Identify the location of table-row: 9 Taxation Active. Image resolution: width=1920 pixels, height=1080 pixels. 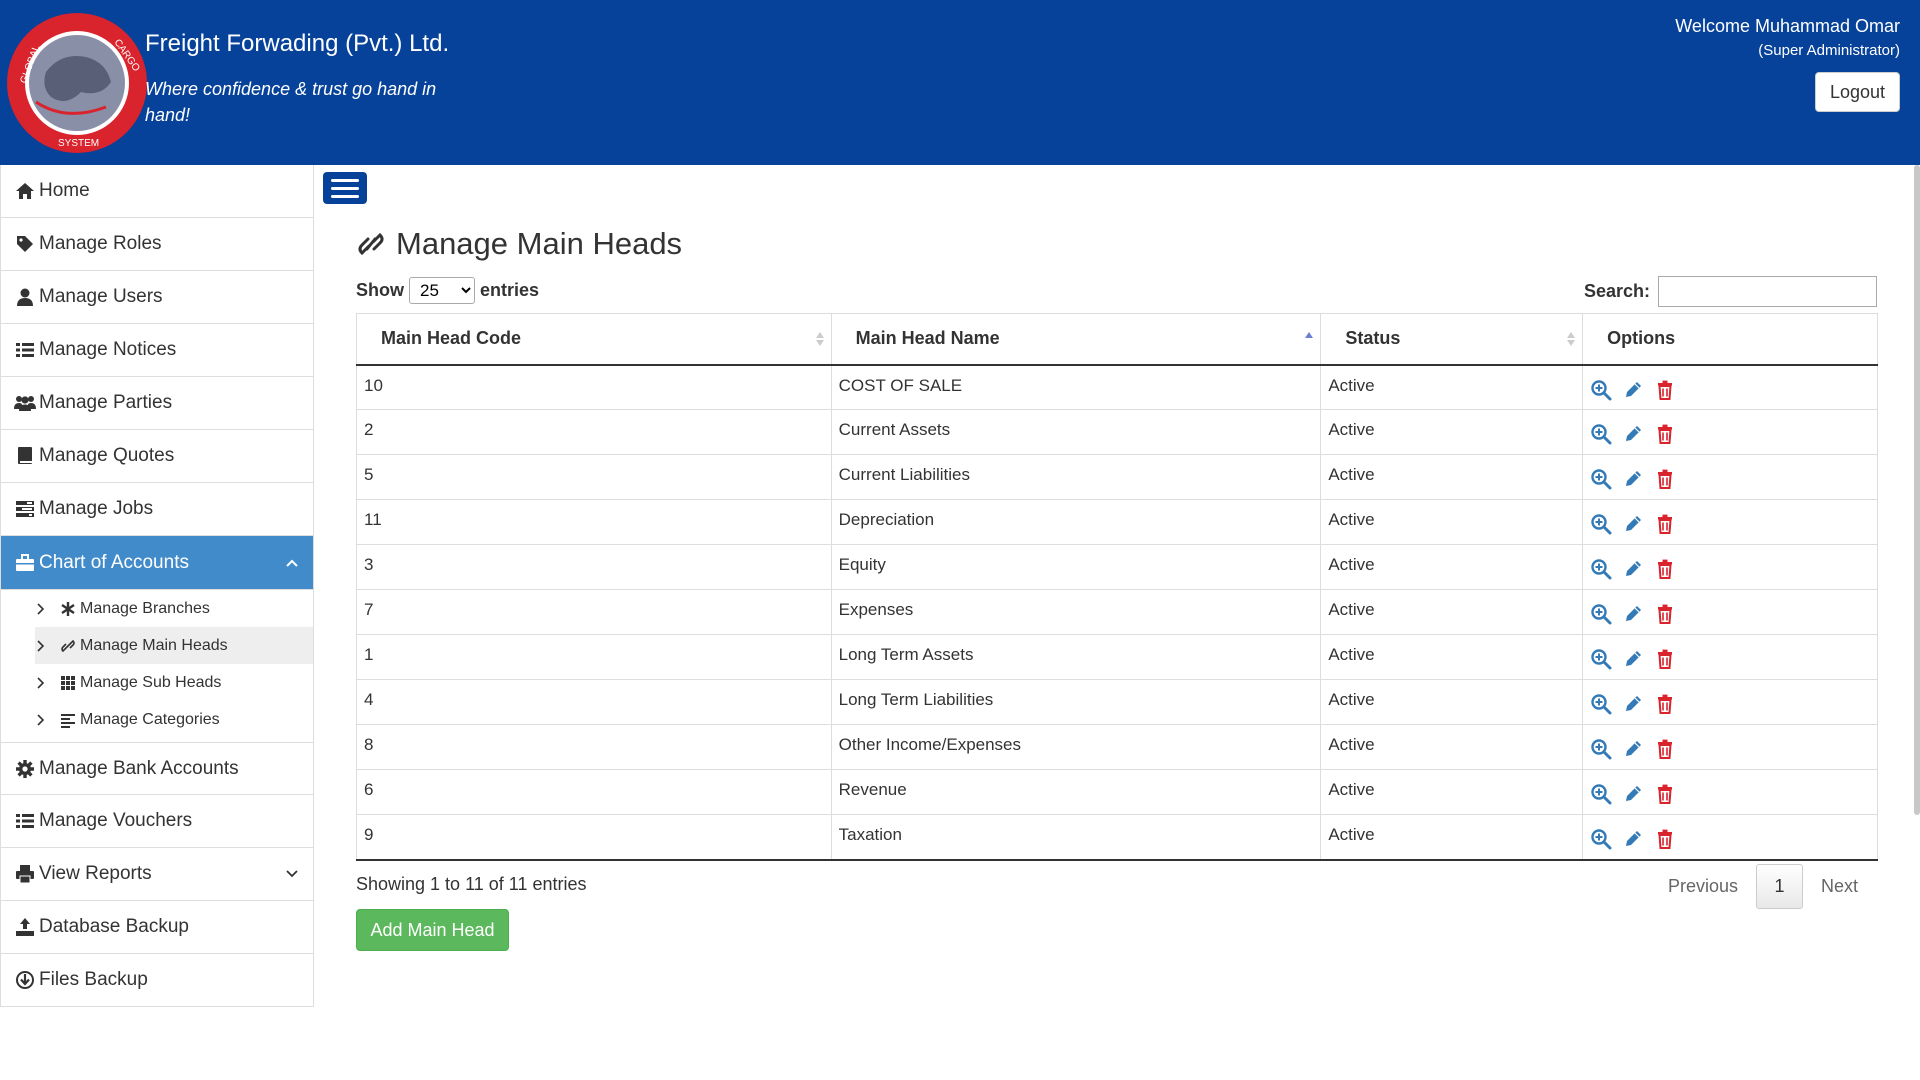
(1117, 837).